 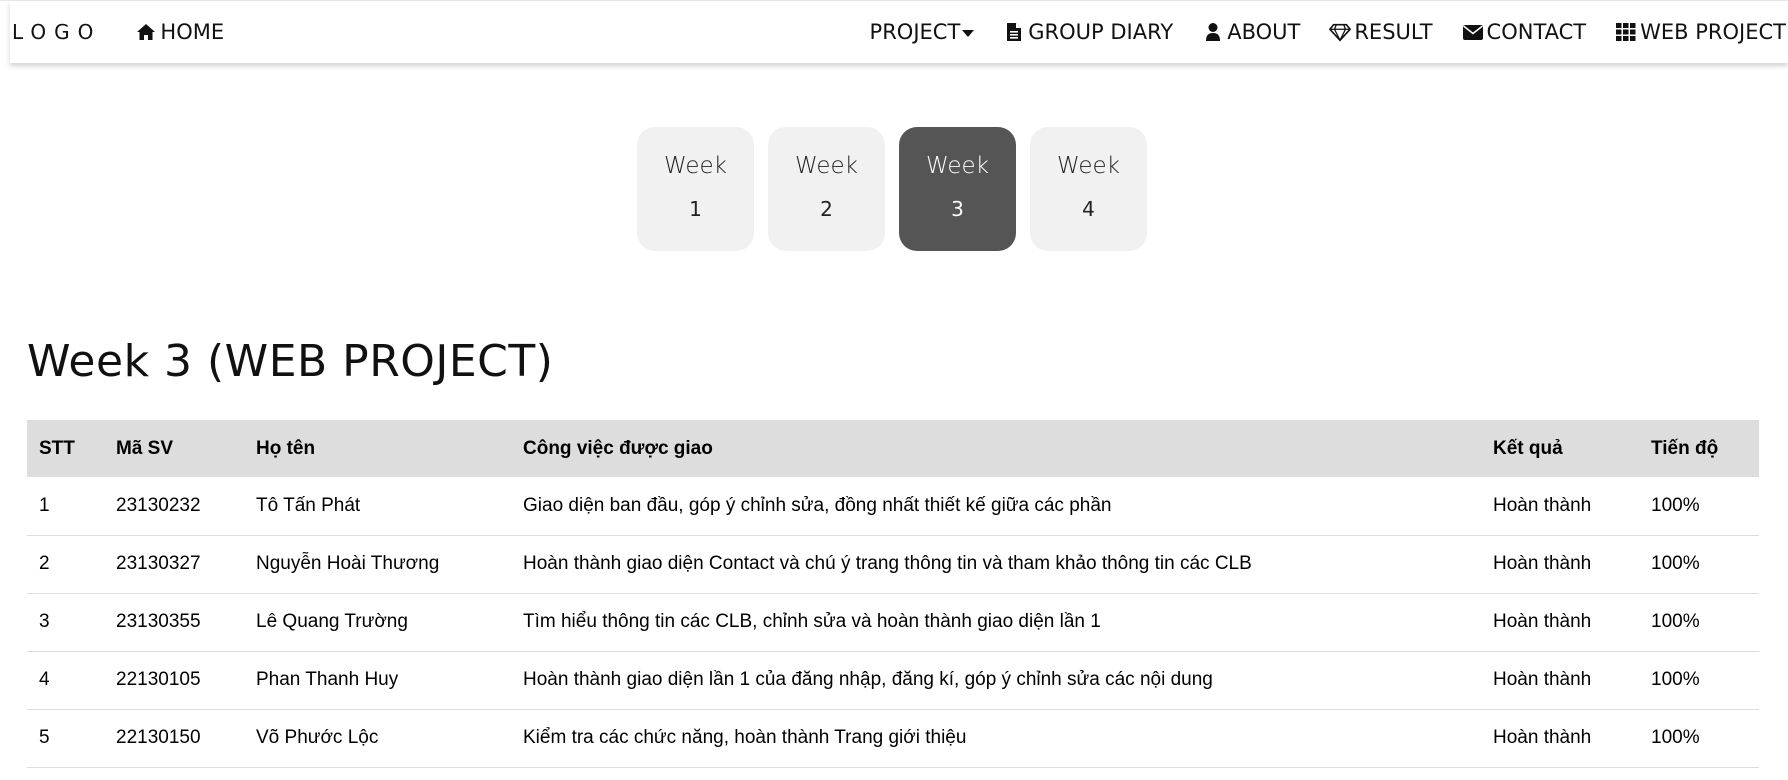 I want to click on week-number: 1, so click(x=695, y=209).